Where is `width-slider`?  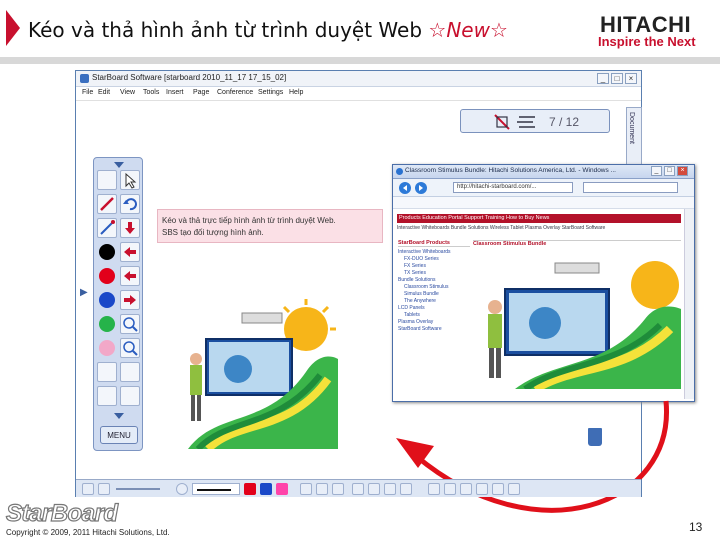
width-slider is located at coordinates (138, 489).